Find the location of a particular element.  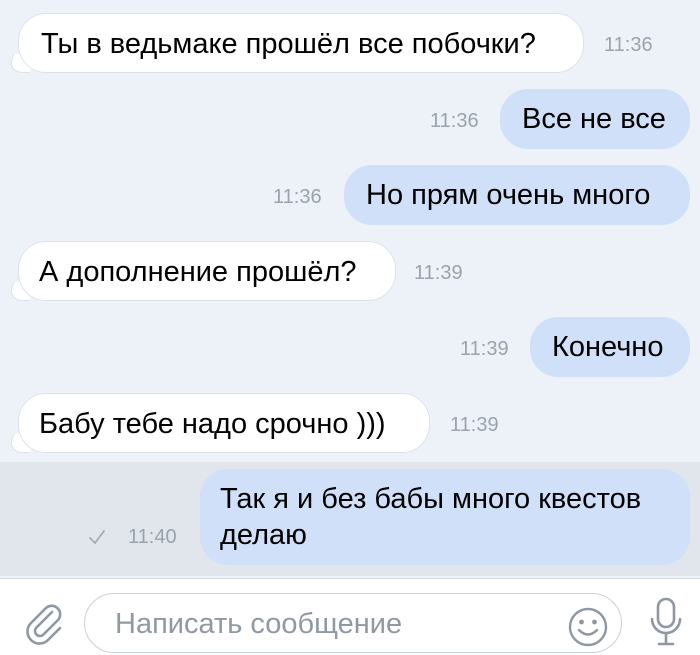

incoming-message-bubble: Ты в ведьмаке прошёл все побочки? is located at coordinates (301, 43).